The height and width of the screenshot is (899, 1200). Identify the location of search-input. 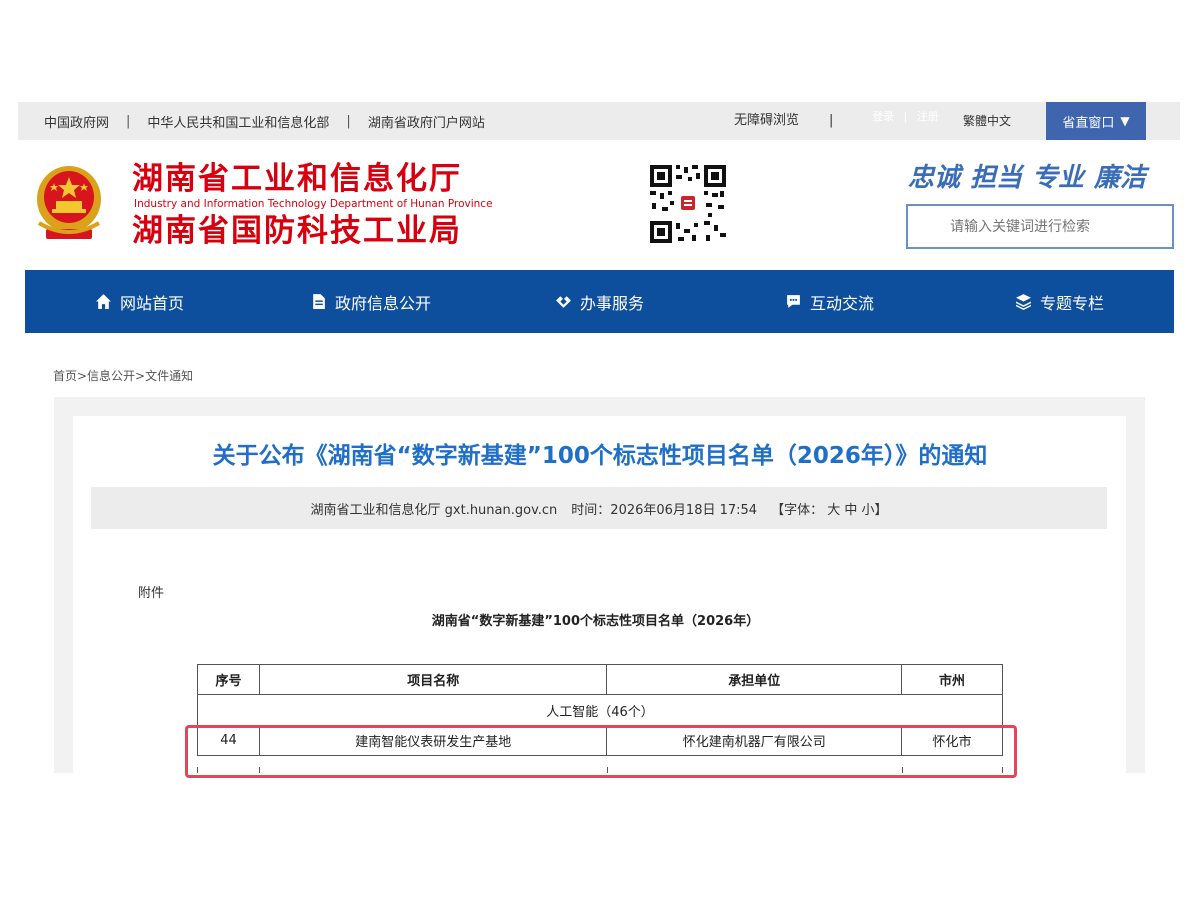
(1040, 226).